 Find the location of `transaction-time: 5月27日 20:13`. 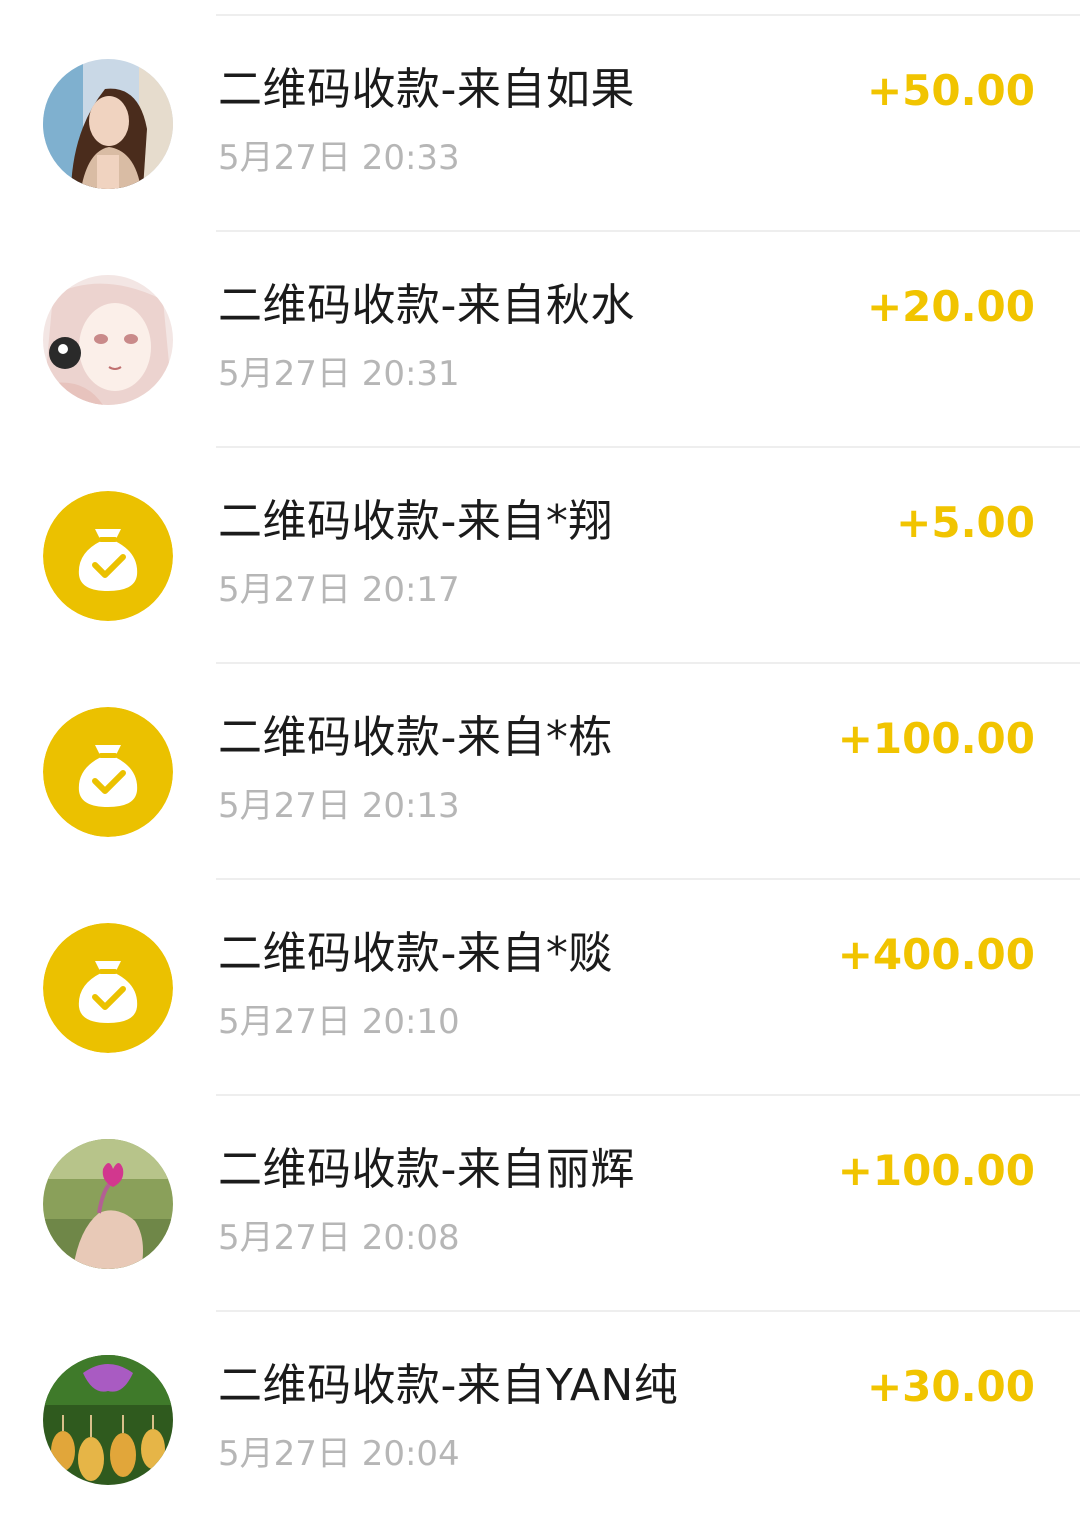

transaction-time: 5月27日 20:13 is located at coordinates (339, 806).